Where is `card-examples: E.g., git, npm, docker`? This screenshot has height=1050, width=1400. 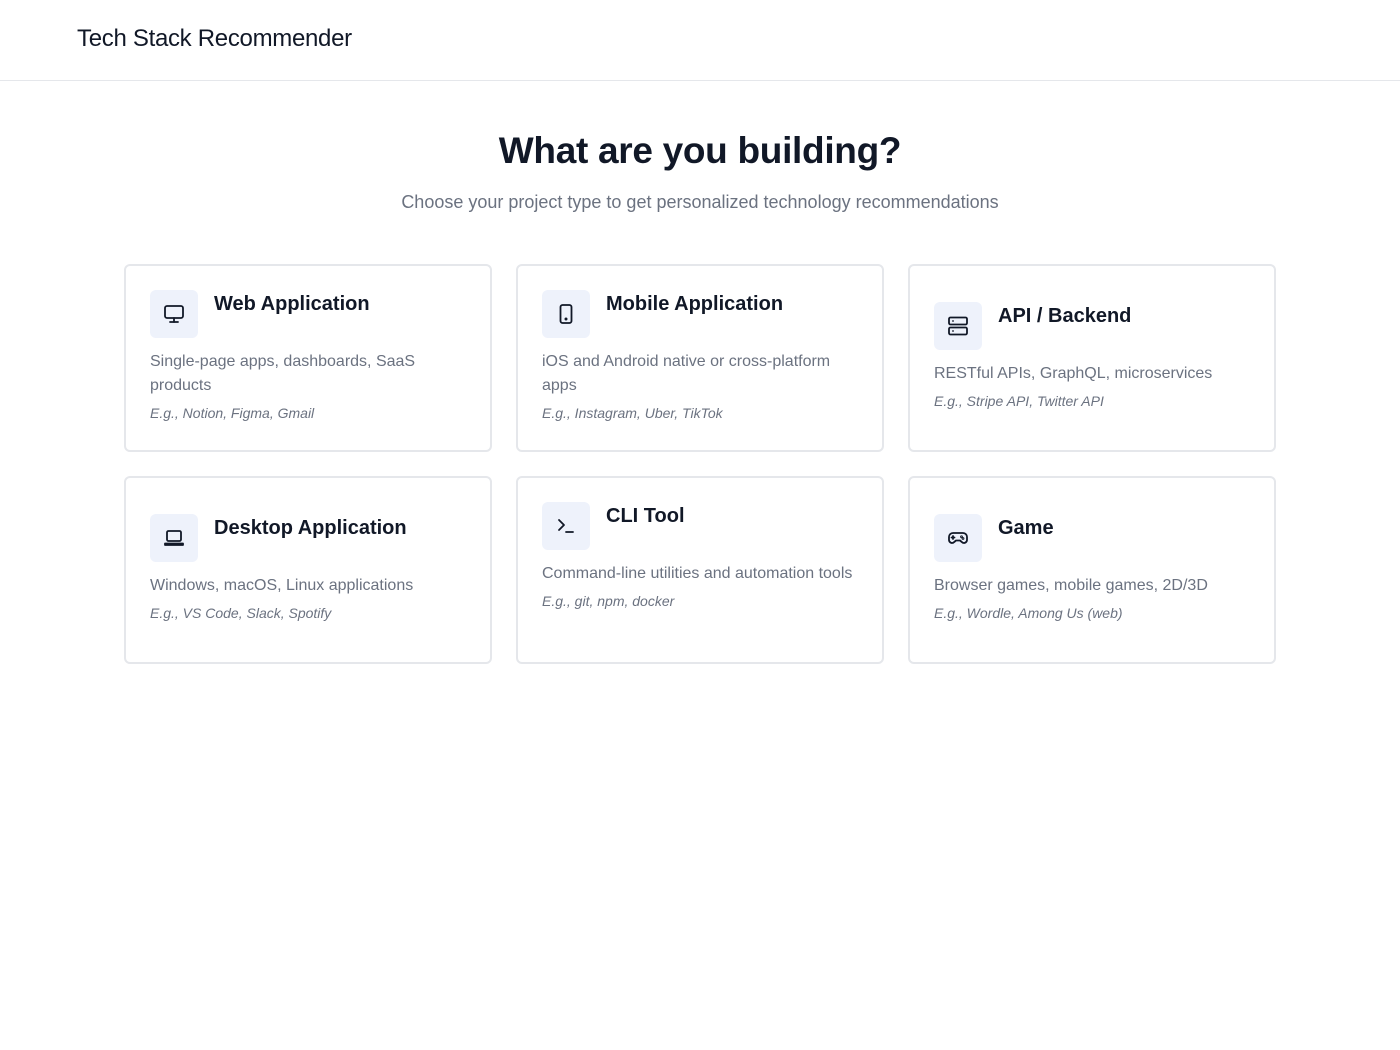
card-examples: E.g., git, npm, docker is located at coordinates (608, 601).